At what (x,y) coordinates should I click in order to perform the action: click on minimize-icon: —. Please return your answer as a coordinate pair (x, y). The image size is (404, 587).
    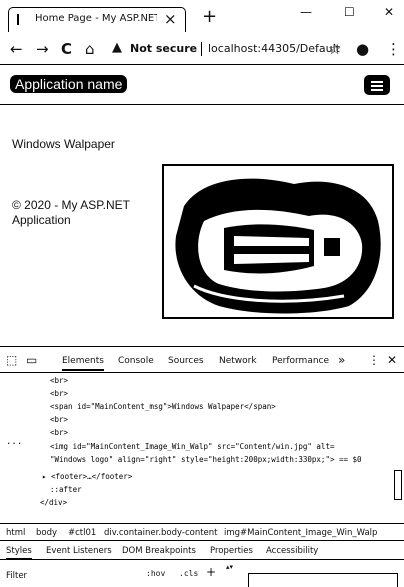
    Looking at the image, I should click on (306, 12).